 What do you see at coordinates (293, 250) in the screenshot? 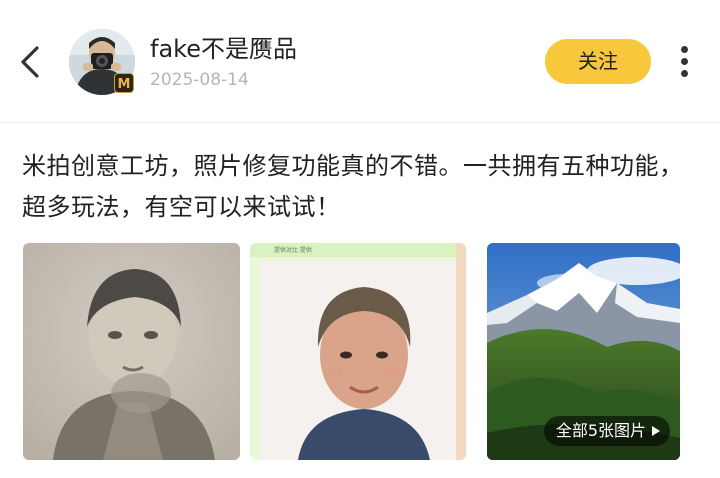
I see `photo-2-caption: 提供对比 提供` at bounding box center [293, 250].